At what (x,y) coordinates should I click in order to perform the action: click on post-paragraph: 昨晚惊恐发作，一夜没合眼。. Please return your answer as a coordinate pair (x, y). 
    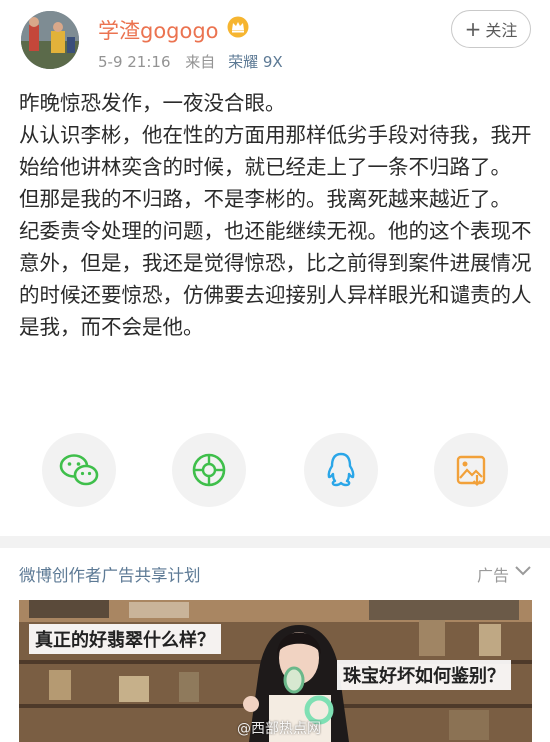
    Looking at the image, I should click on (152, 103).